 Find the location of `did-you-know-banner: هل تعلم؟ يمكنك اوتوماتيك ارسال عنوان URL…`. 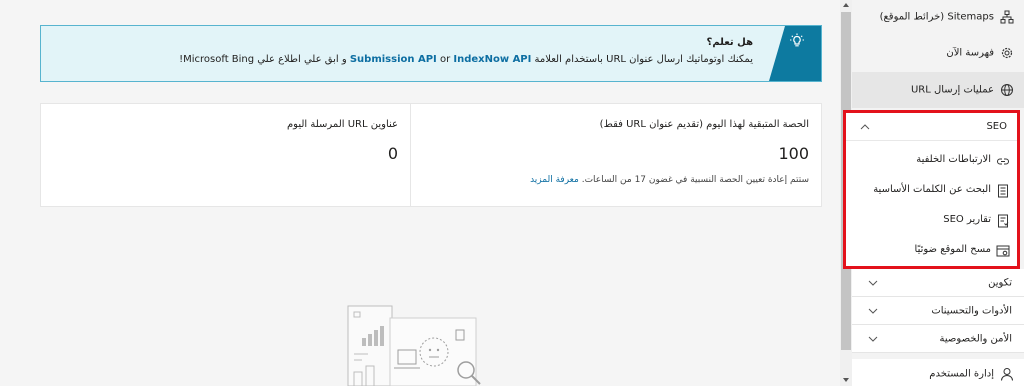

did-you-know-banner: هل تعلم؟ يمكنك اوتوماتيك ارسال عنوان URL… is located at coordinates (431, 53).